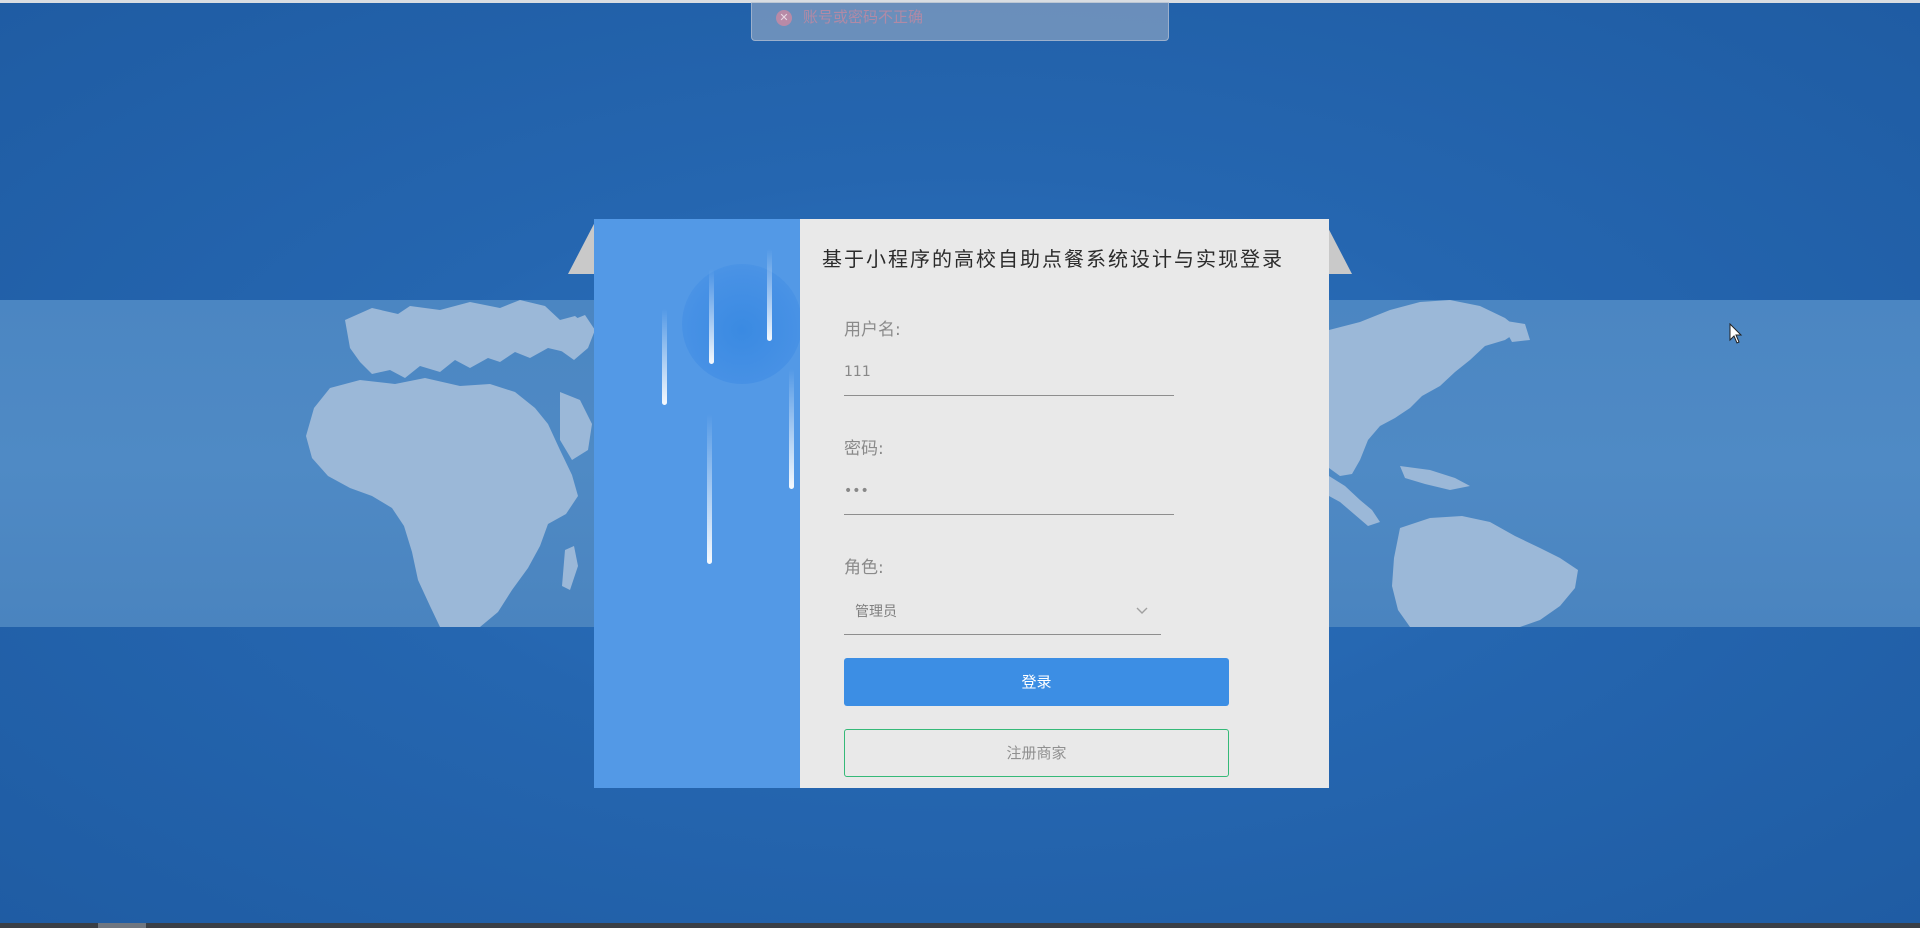 The width and height of the screenshot is (1920, 928). I want to click on login-button: 登录, so click(1036, 682).